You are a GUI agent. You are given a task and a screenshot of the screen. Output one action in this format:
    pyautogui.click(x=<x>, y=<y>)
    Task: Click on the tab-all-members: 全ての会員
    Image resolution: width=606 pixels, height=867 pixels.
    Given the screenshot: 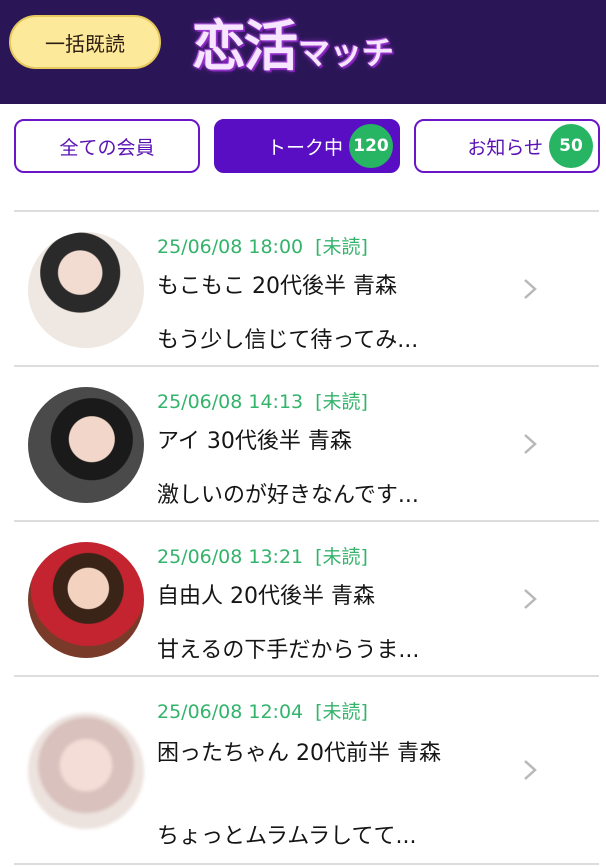 What is the action you would take?
    pyautogui.click(x=107, y=146)
    